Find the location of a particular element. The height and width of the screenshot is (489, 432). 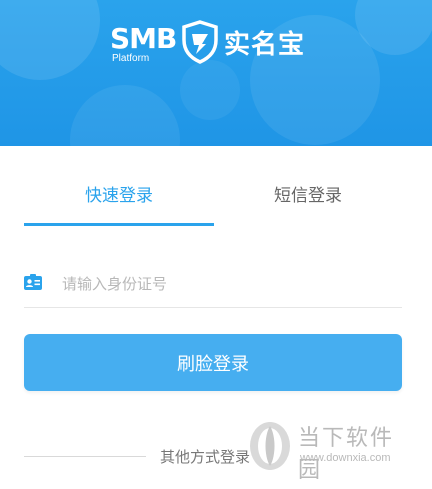

logo-platform-text: Platform is located at coordinates (131, 58).